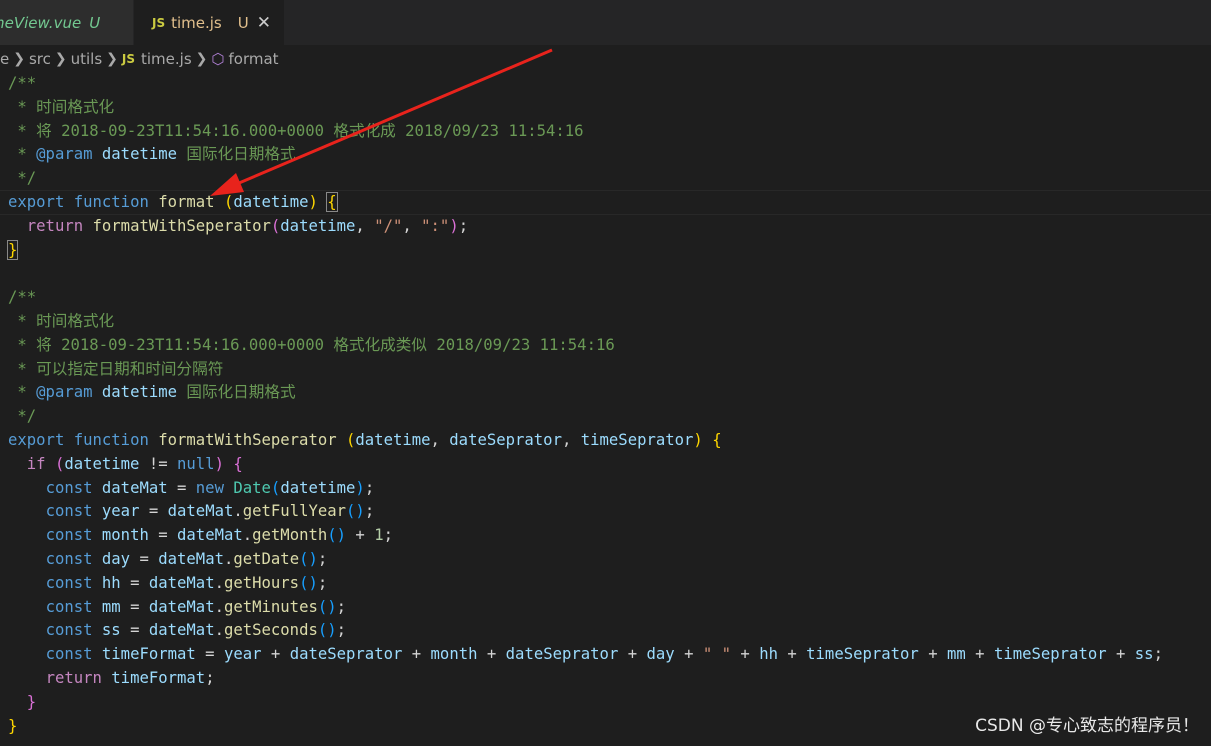 This screenshot has height=746, width=1211. Describe the element at coordinates (381, 122) in the screenshot. I see `annotation-arrow-icon` at that location.